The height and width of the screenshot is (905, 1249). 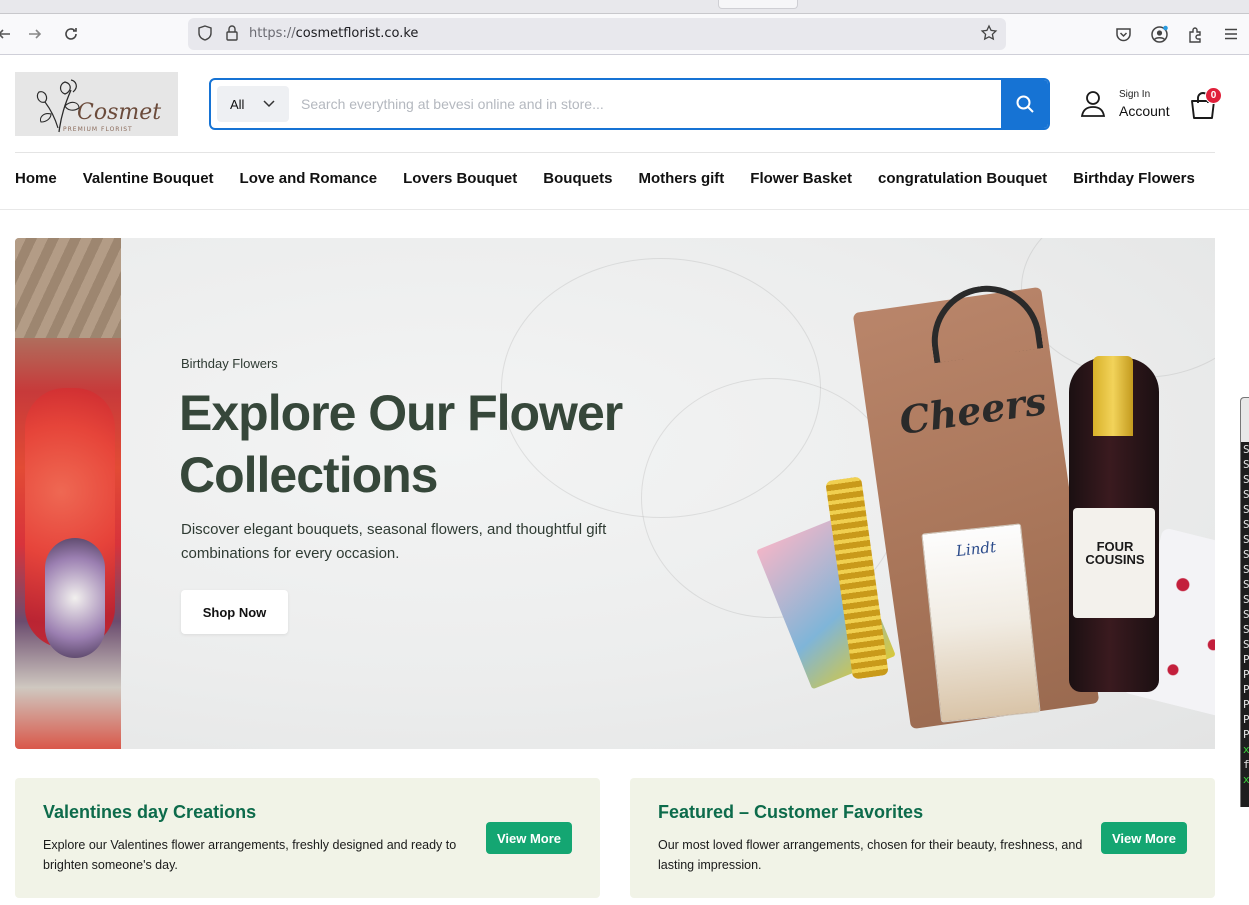 I want to click on logo-name: Cosmet, so click(x=119, y=112).